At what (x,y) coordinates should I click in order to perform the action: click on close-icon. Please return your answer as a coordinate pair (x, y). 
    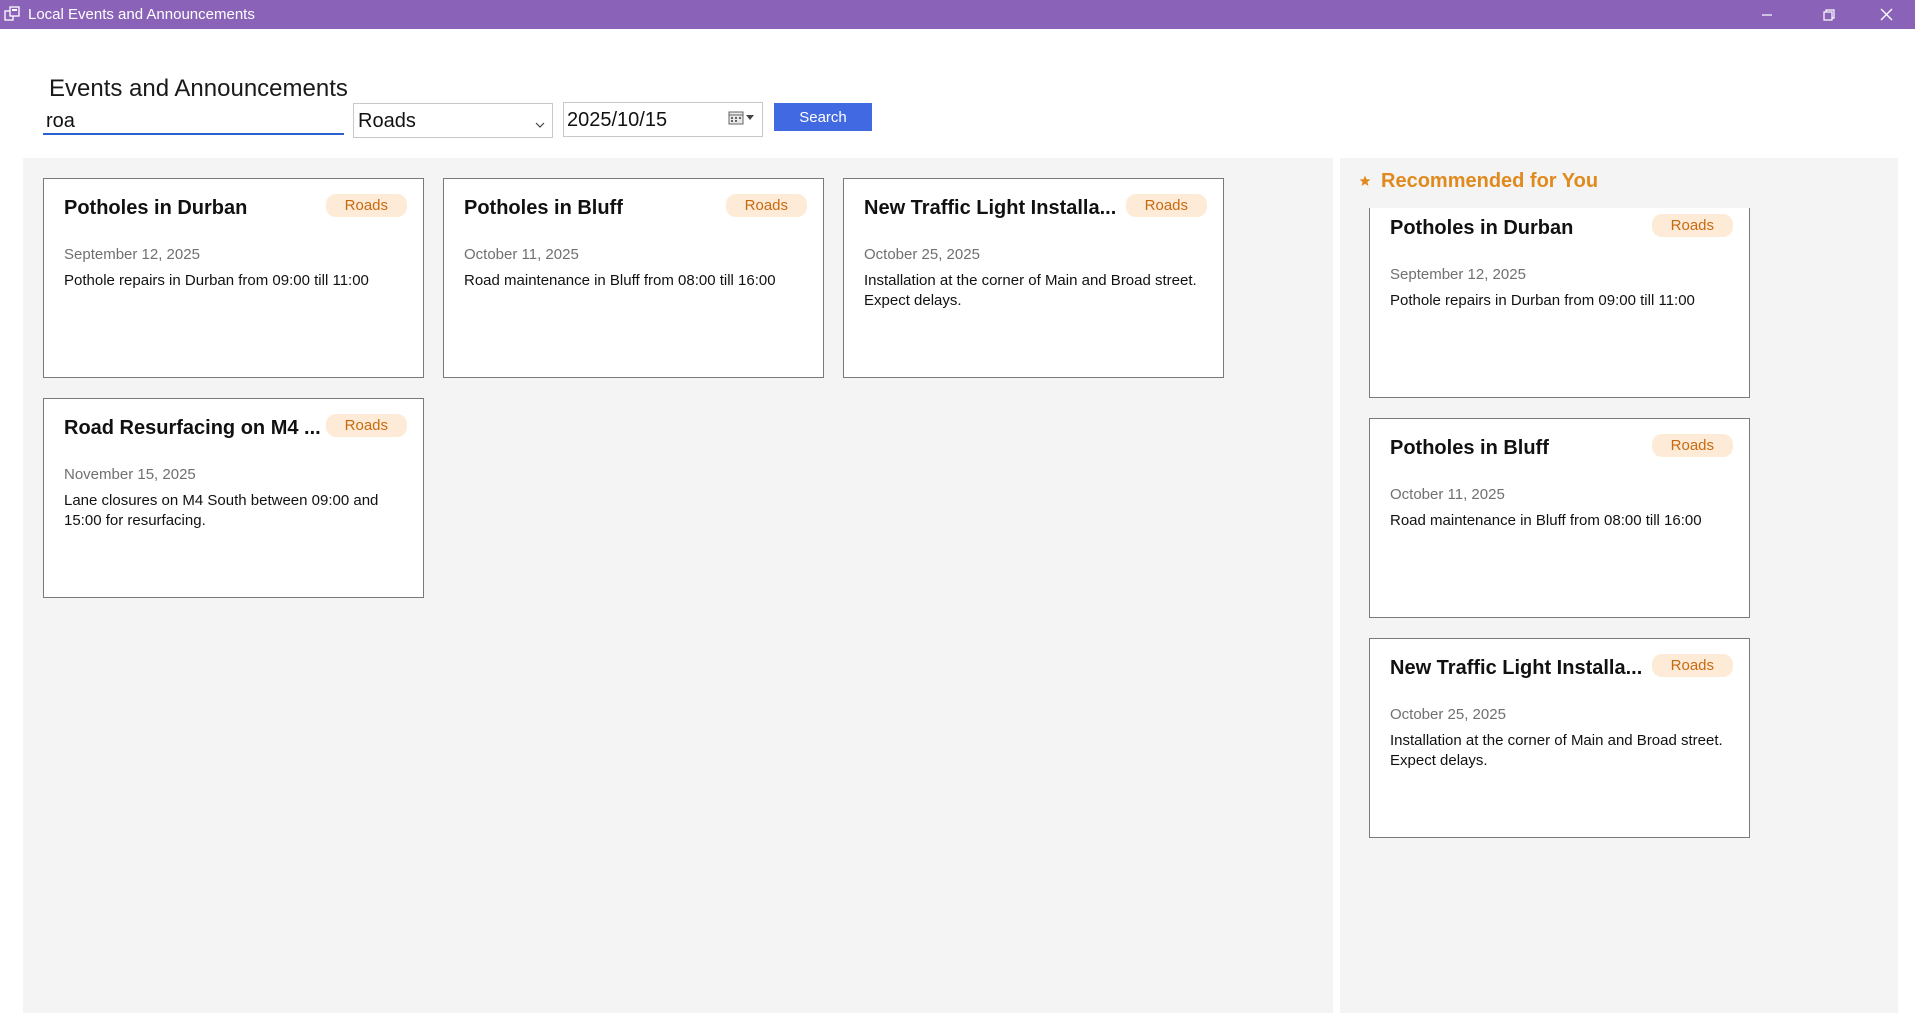
    Looking at the image, I should click on (1886, 14).